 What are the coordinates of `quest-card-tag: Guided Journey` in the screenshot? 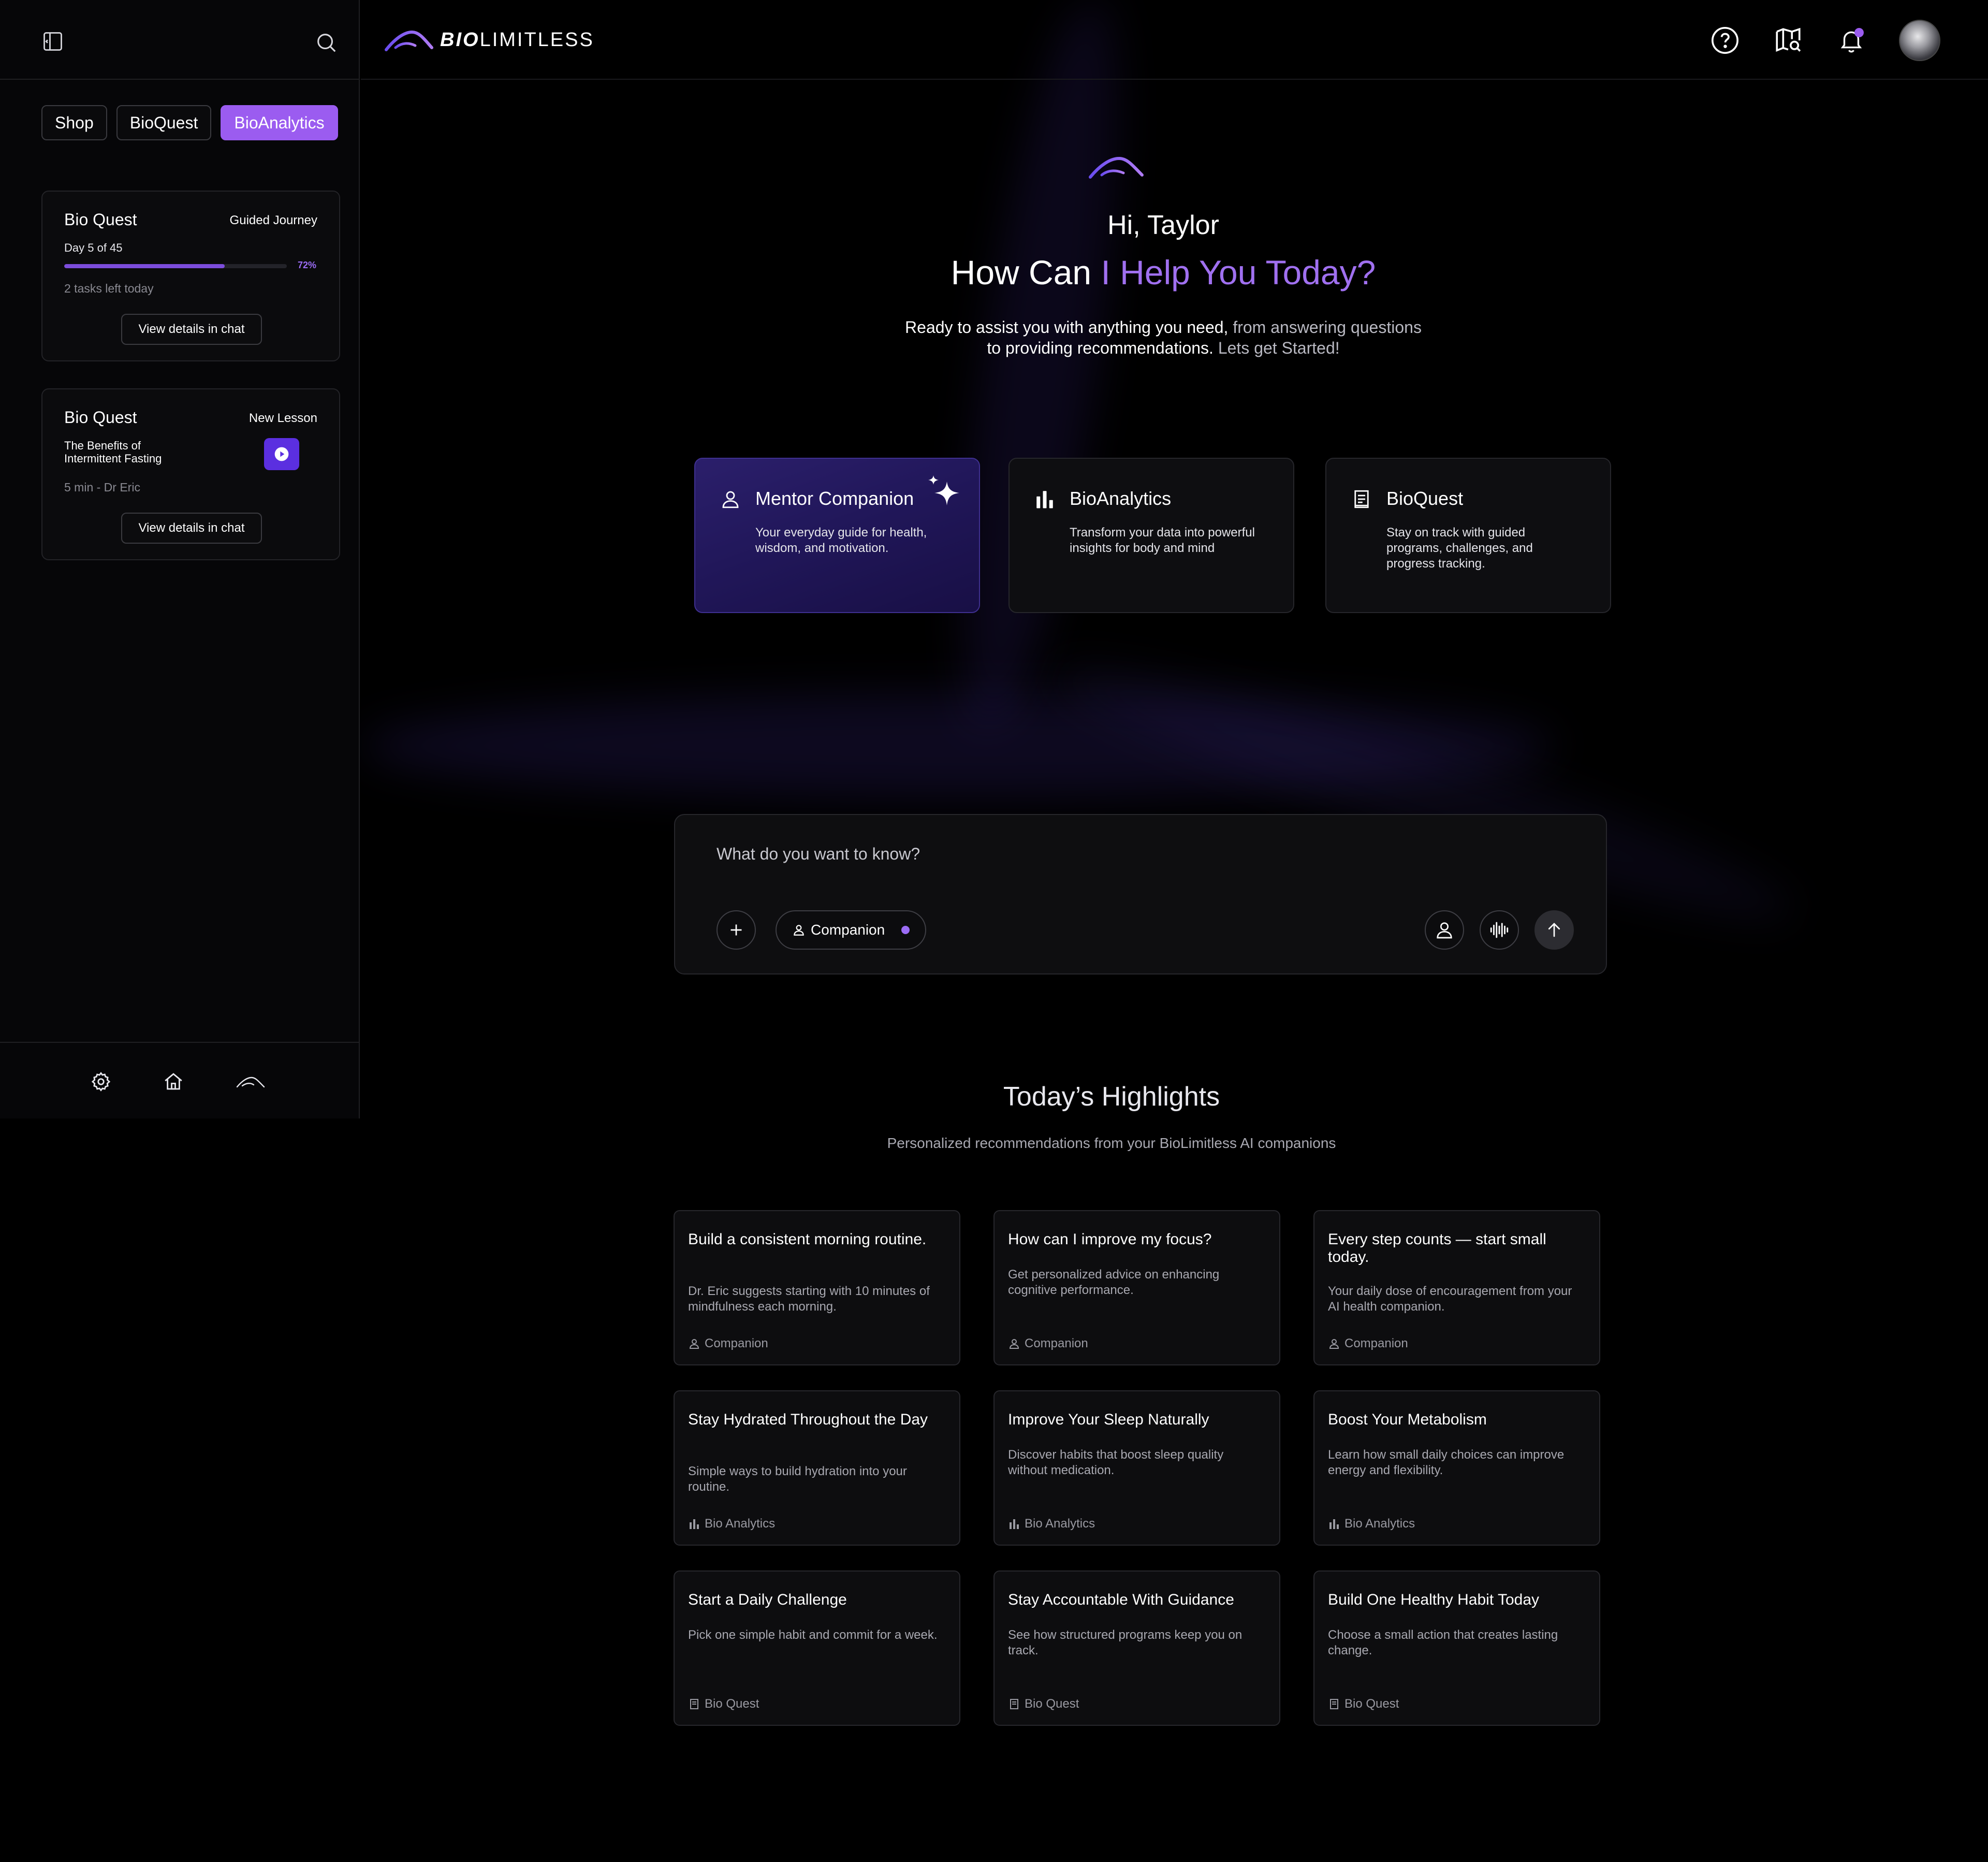 It's located at (273, 220).